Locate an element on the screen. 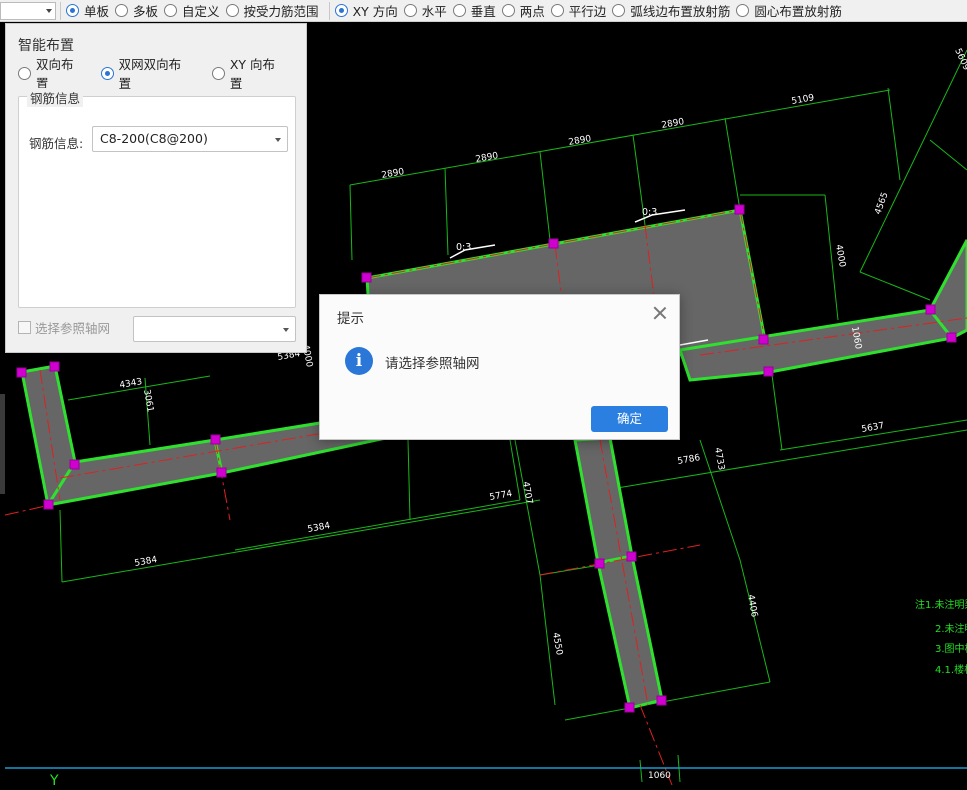 The width and height of the screenshot is (967, 790). mode-dropdown is located at coordinates (28, 10).